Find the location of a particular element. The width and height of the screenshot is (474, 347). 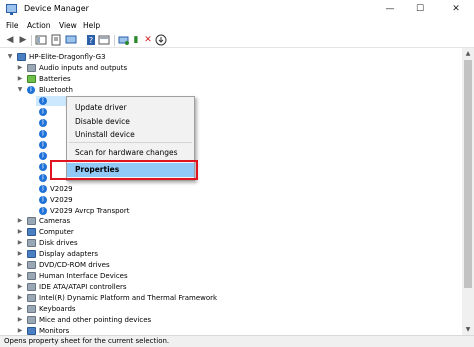

annotation-highlight-box is located at coordinates (124, 170).